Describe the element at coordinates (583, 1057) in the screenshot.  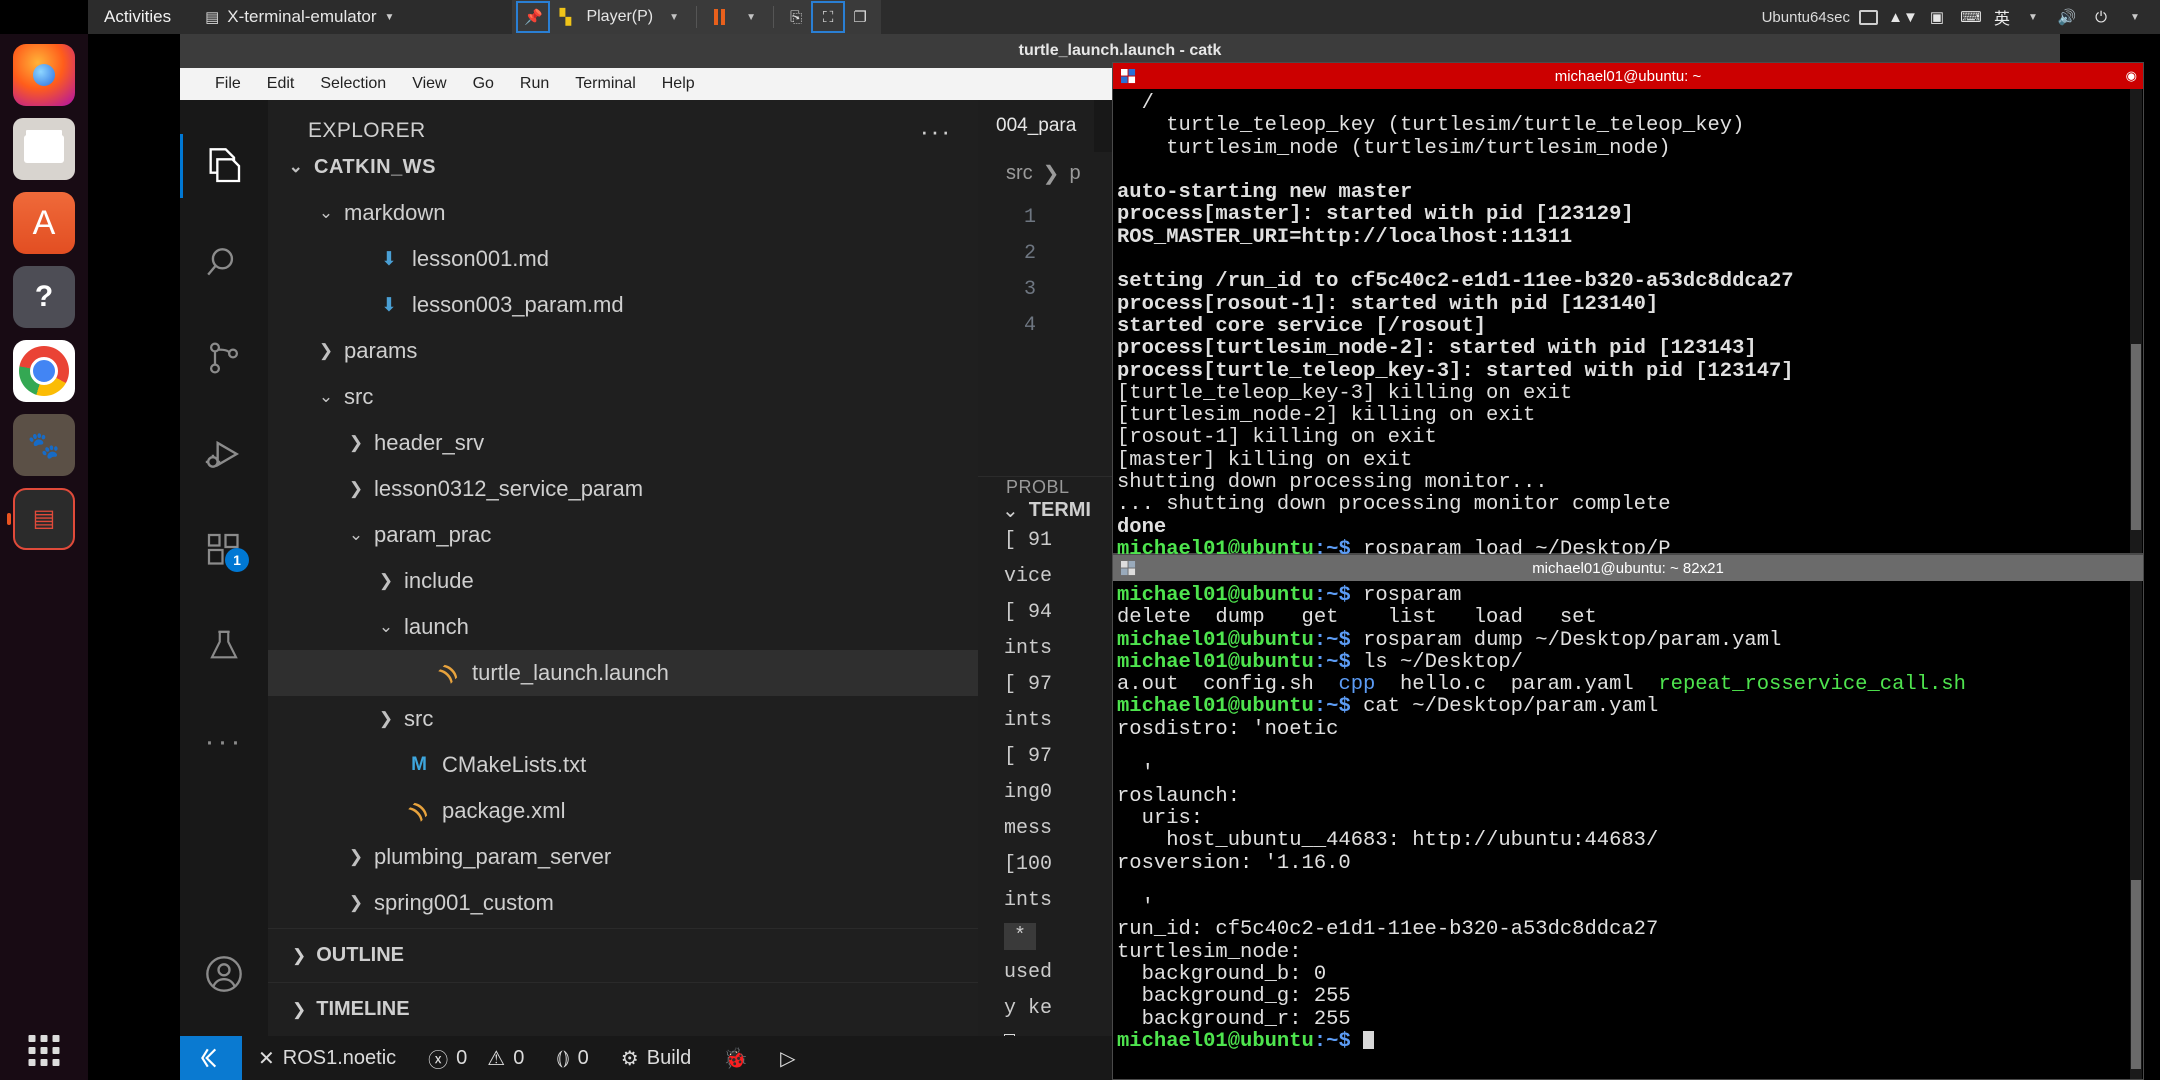
I see `radio-count: 0` at that location.